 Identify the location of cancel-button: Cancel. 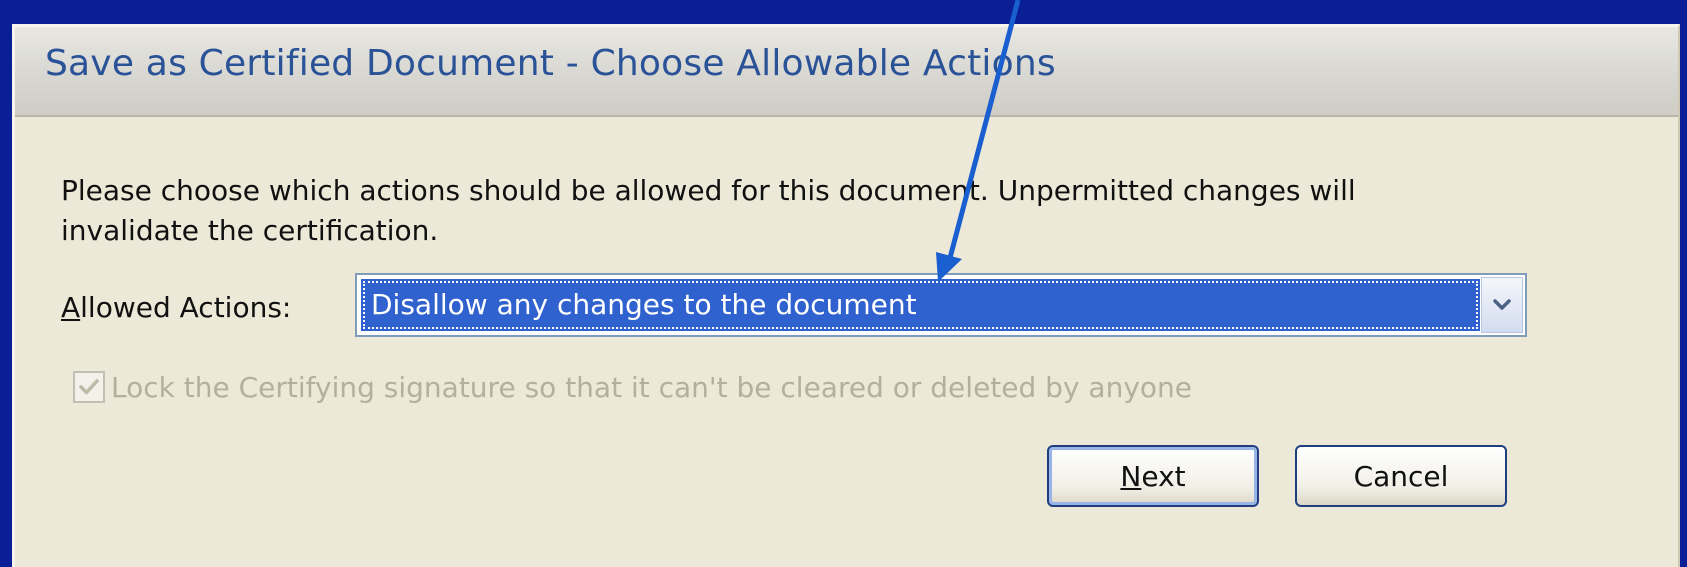
(1401, 476).